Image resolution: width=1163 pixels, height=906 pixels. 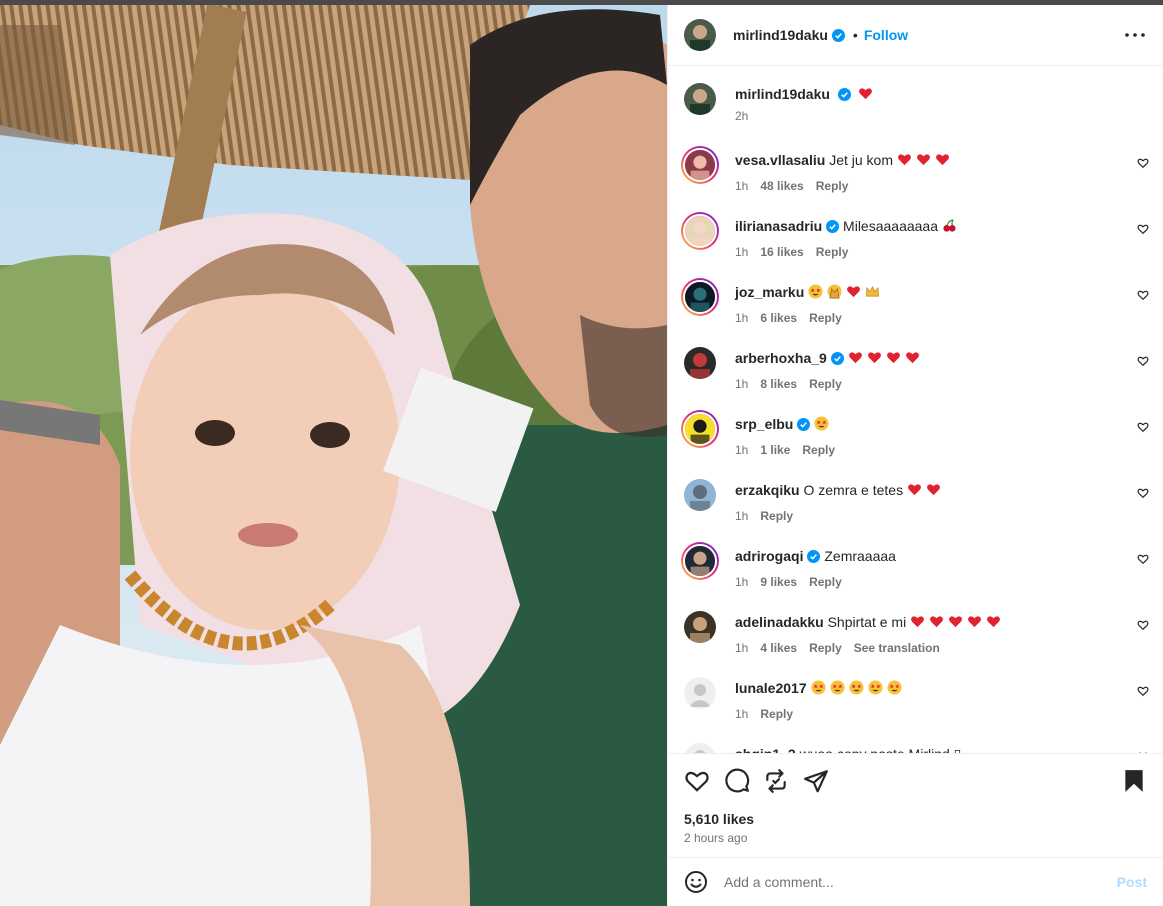 What do you see at coordinates (769, 292) in the screenshot?
I see `commenter-username: joz_marku` at bounding box center [769, 292].